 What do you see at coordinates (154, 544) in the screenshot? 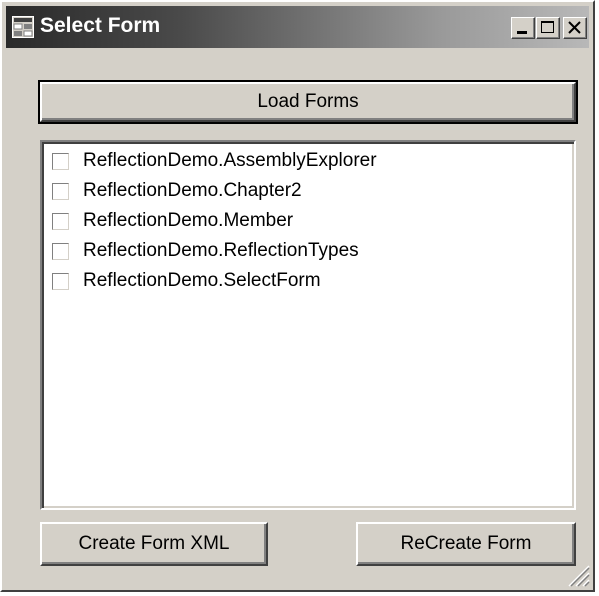
I see `create-form-xml-button: Create Form XML` at bounding box center [154, 544].